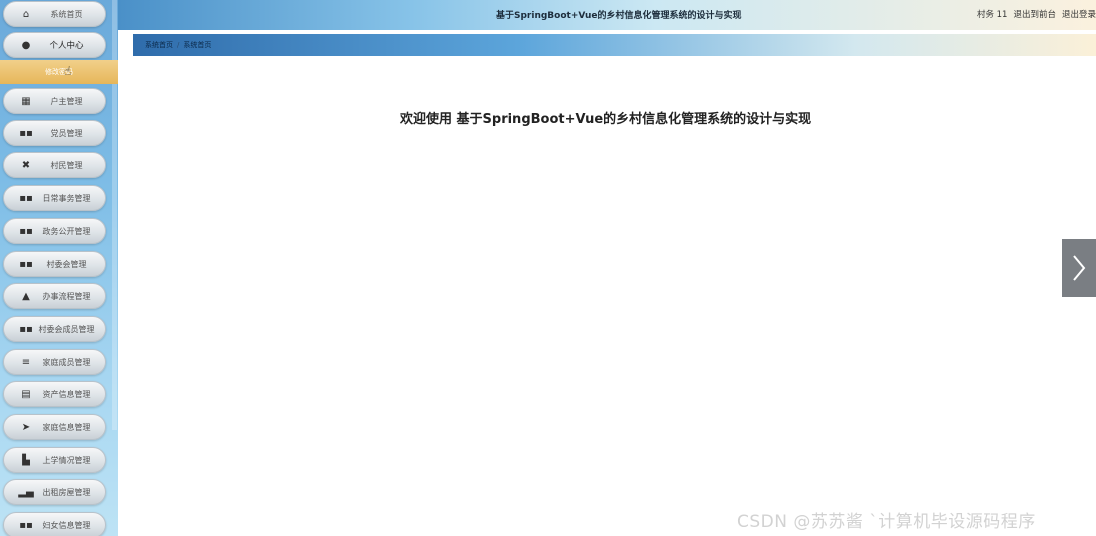 This screenshot has width=1096, height=536. I want to click on sidebar-item-women-info: ▪▪ 妇女信息管理, so click(54, 524).